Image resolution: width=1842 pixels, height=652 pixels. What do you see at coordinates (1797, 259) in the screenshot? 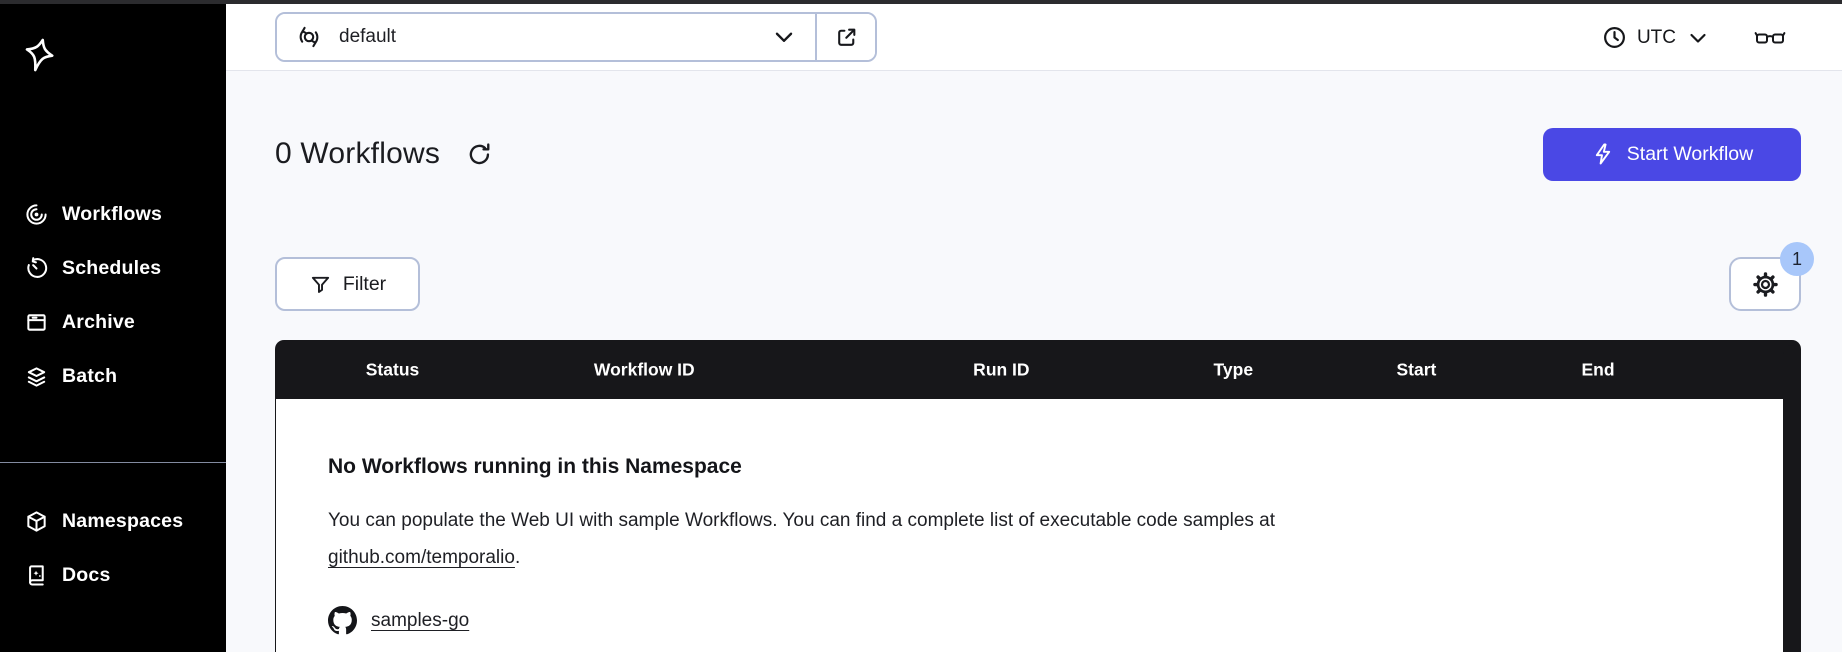
I see `settings-count-badge: 1` at bounding box center [1797, 259].